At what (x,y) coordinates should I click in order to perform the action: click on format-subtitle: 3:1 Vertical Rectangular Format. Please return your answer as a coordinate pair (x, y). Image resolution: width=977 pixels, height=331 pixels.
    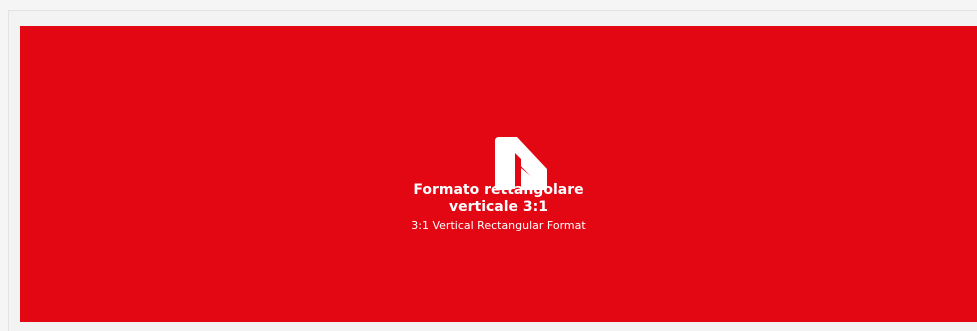
    Looking at the image, I should click on (498, 225).